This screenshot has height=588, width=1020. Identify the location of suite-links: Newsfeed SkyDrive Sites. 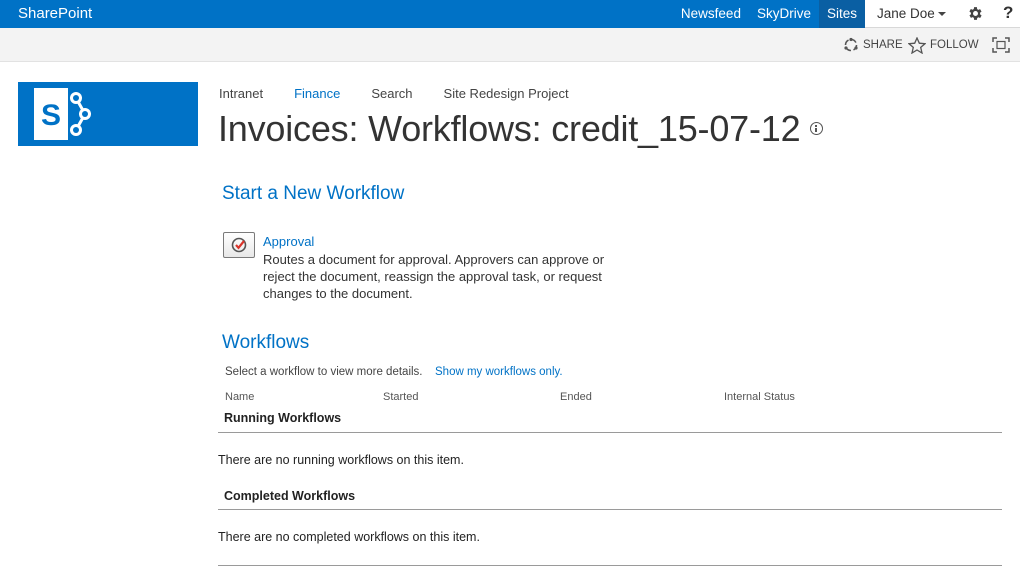
(769, 14).